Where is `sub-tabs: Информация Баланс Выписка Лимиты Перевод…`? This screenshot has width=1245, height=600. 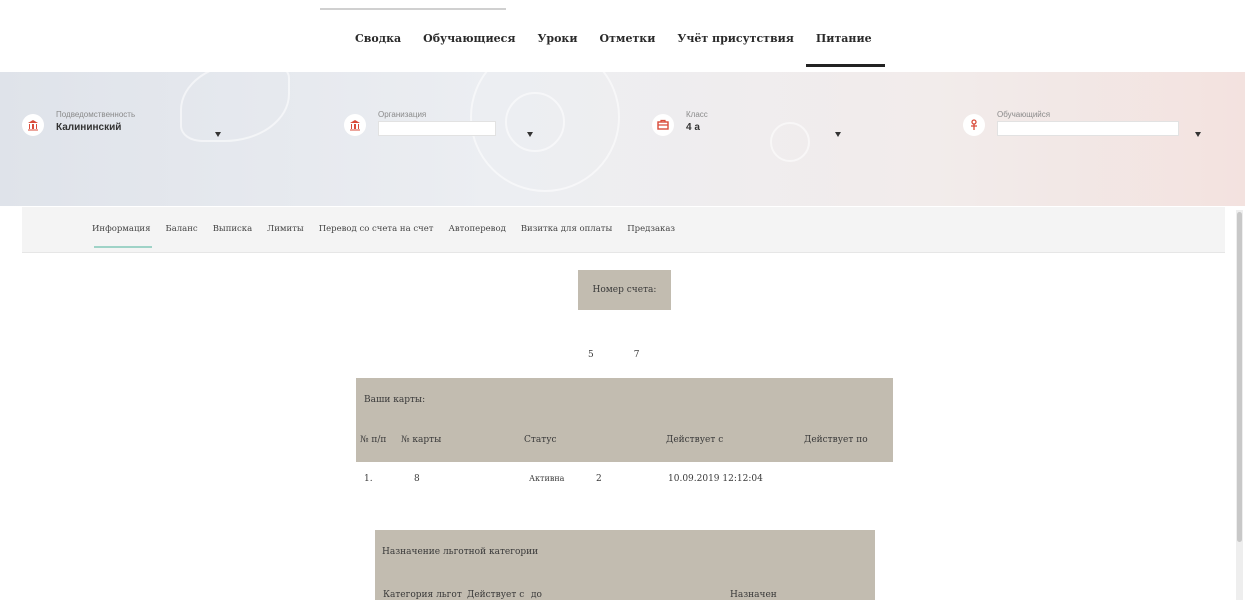 sub-tabs: Информация Баланс Выписка Лимиты Перевод… is located at coordinates (391, 236).